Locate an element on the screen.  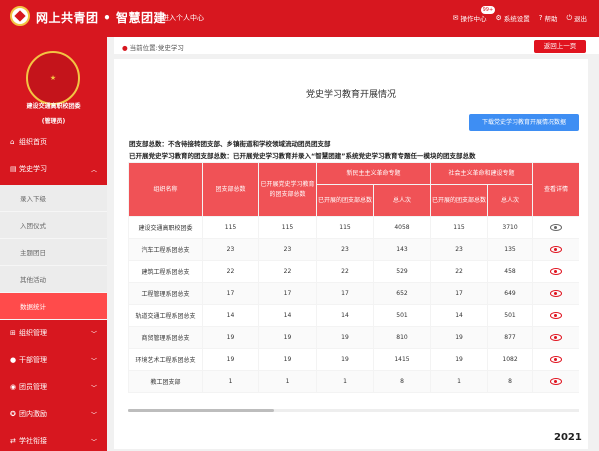
cell-g2-people: 649 is located at coordinates (510, 293).